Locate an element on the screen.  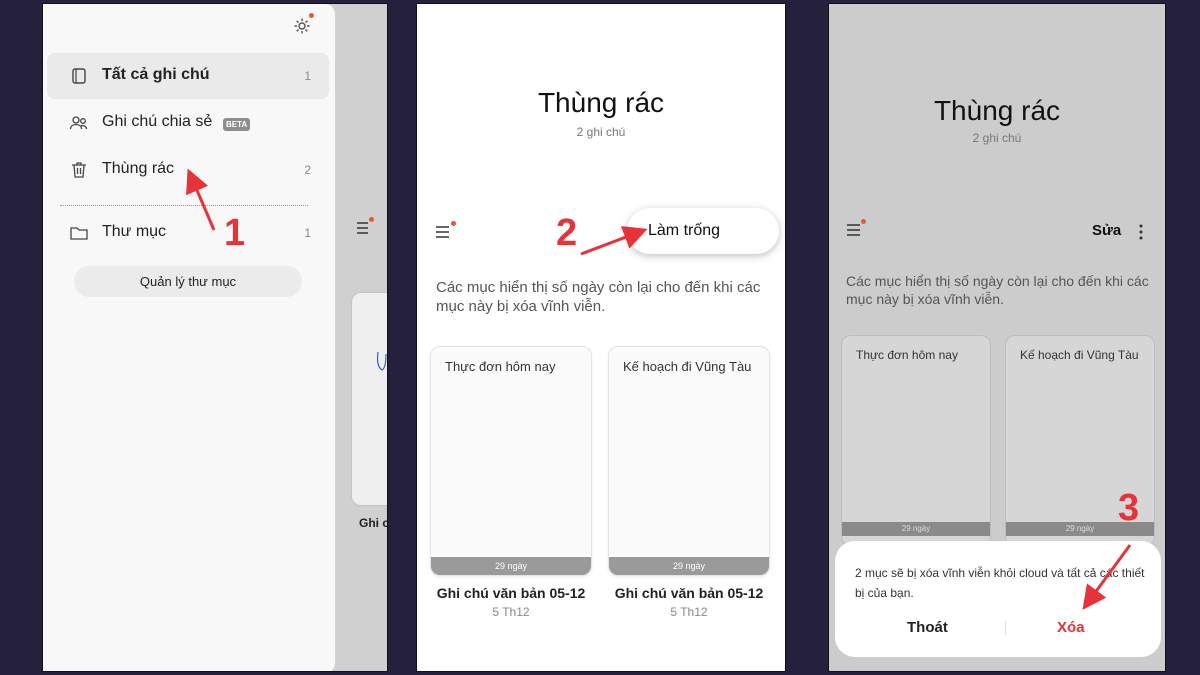
nav-item-shared-notes: Ghi chú chia sẻ BETA is located at coordinates (188, 123).